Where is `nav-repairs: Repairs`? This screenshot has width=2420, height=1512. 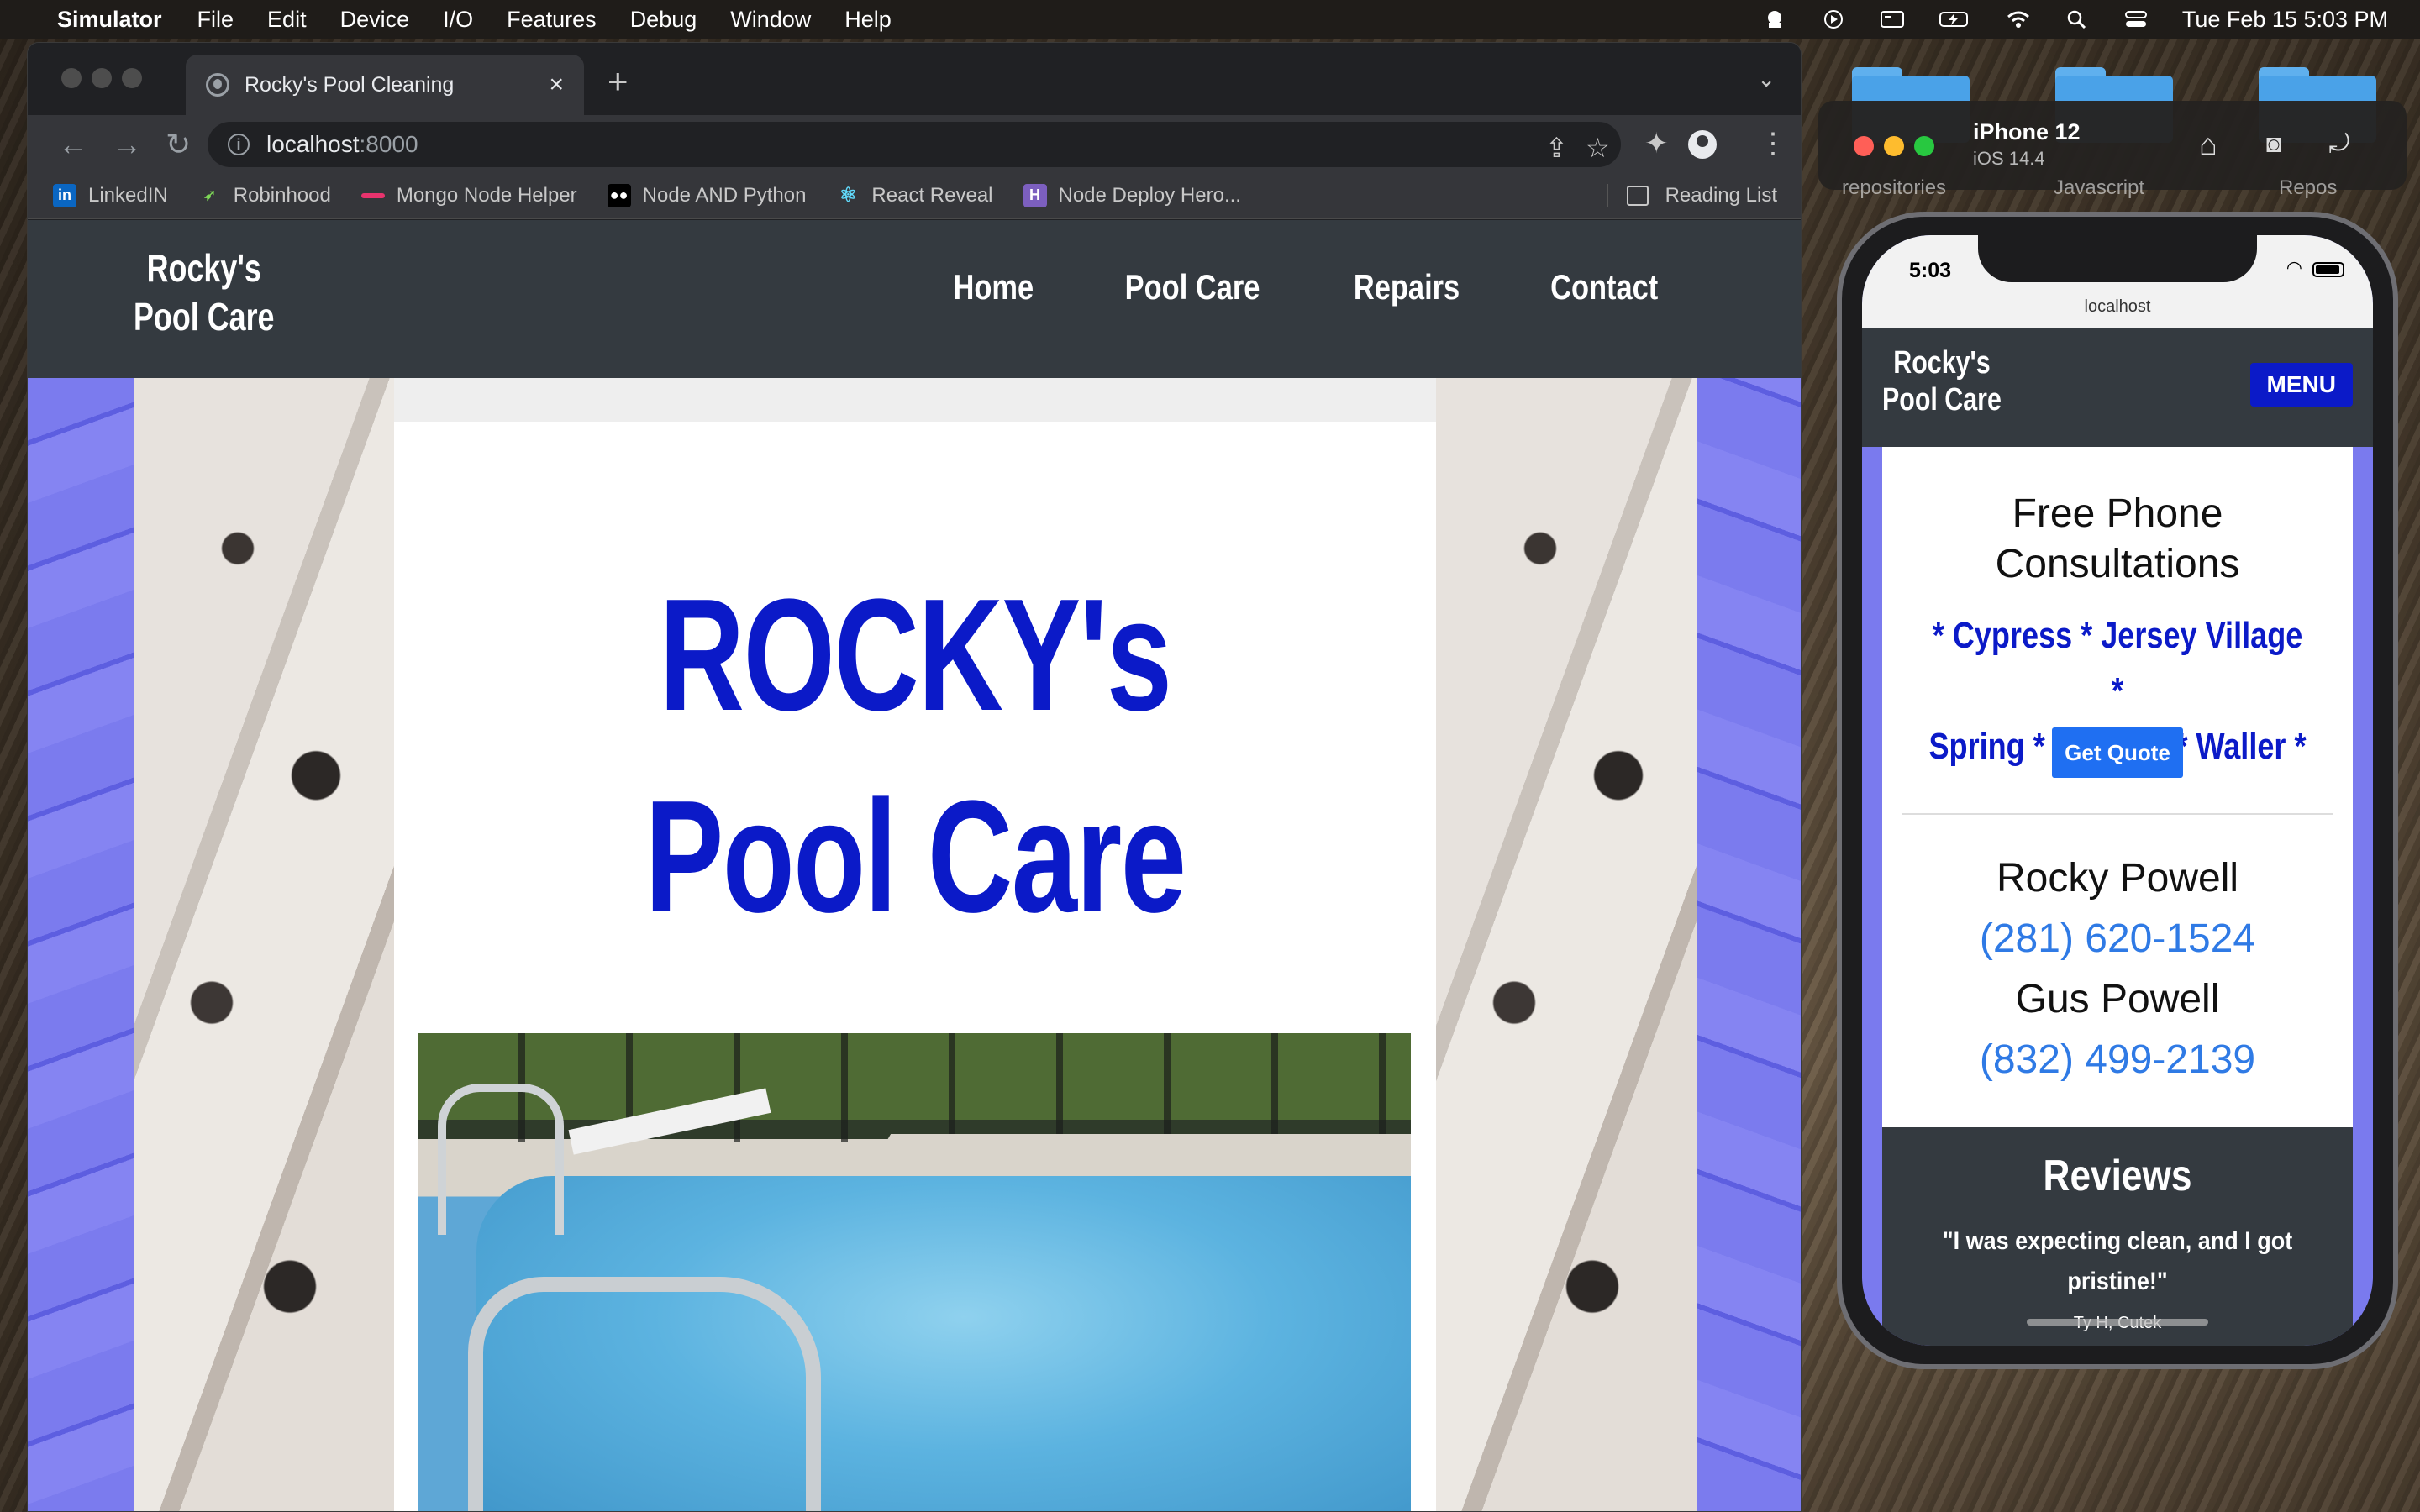
nav-repairs: Repairs is located at coordinates (1406, 287).